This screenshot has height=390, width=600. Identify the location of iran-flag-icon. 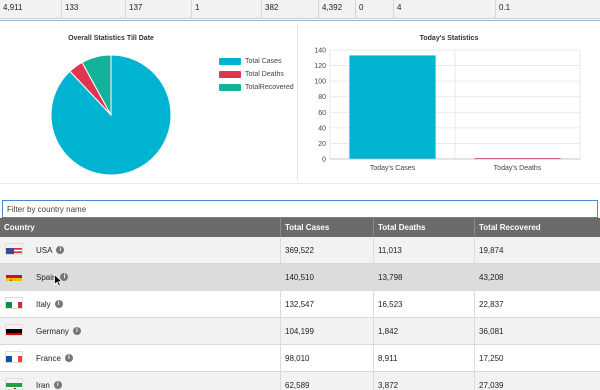
(14, 384).